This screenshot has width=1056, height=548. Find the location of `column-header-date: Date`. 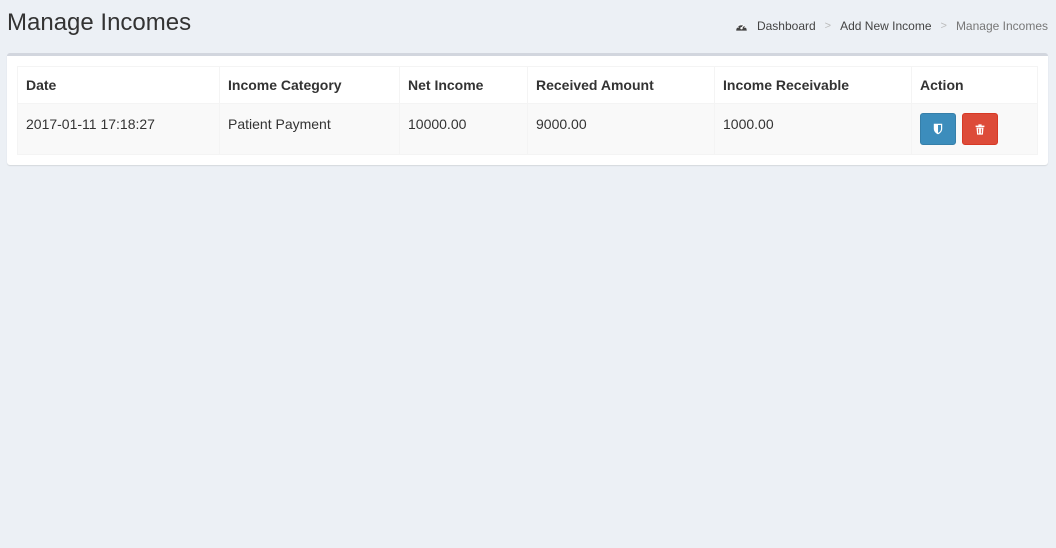

column-header-date: Date is located at coordinates (118, 85).